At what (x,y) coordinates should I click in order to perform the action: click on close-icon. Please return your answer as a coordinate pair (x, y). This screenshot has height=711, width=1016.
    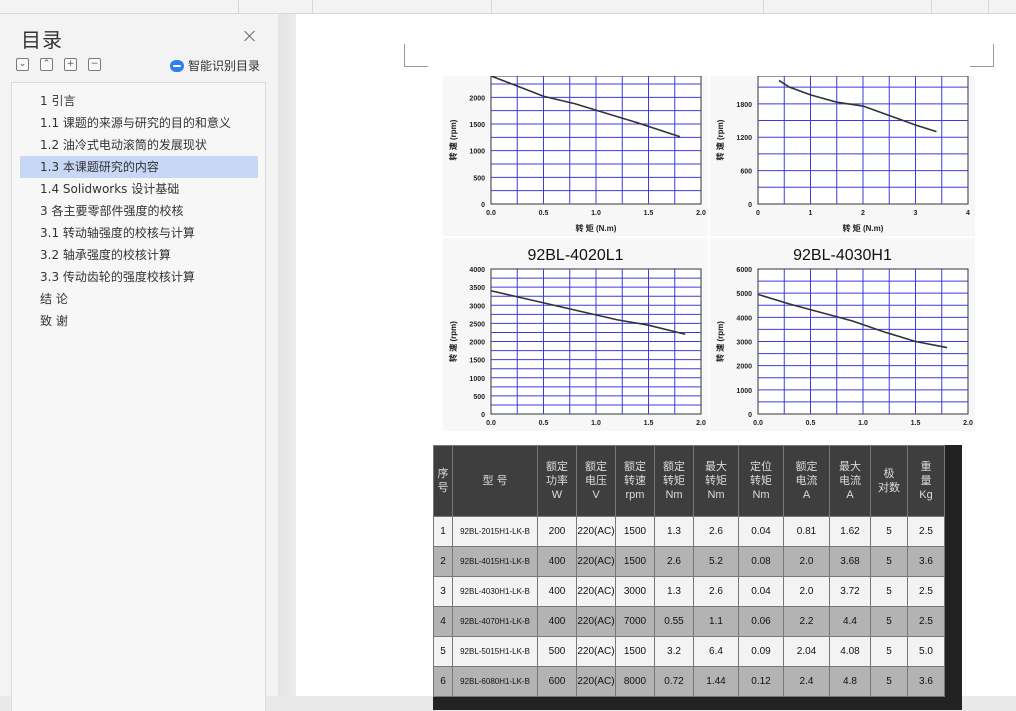
    Looking at the image, I should click on (250, 36).